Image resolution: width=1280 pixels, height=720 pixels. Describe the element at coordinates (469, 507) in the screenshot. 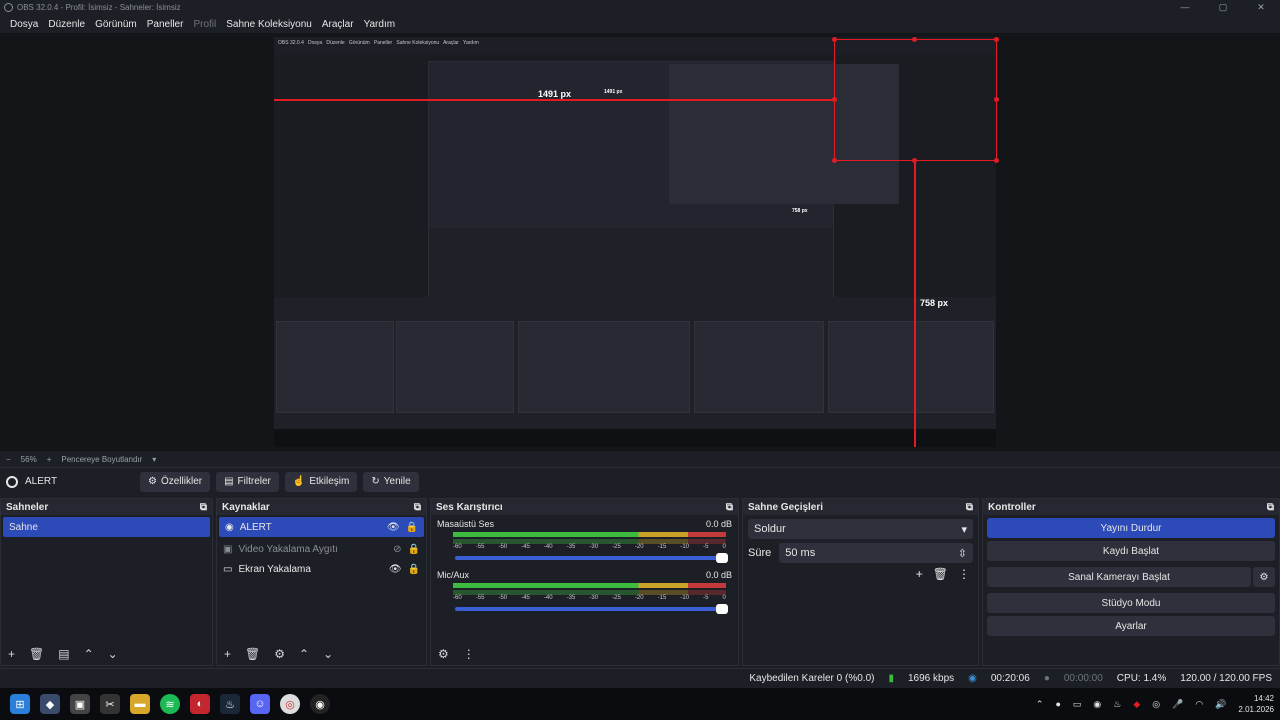

I see `mixer-title: Ses Karıştırıcı` at that location.